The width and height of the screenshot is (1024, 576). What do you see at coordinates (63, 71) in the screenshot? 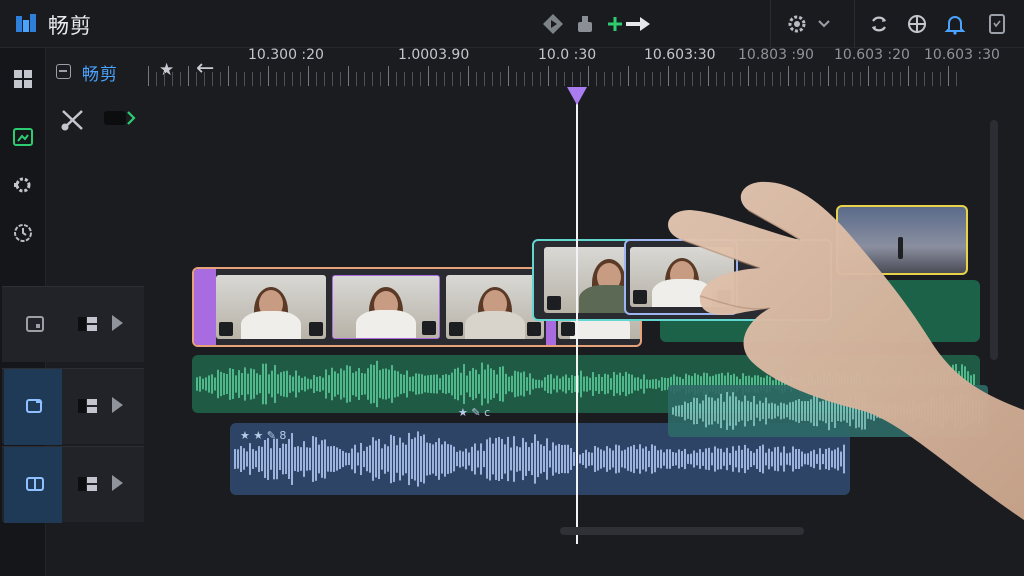
I see `collapse-icon` at bounding box center [63, 71].